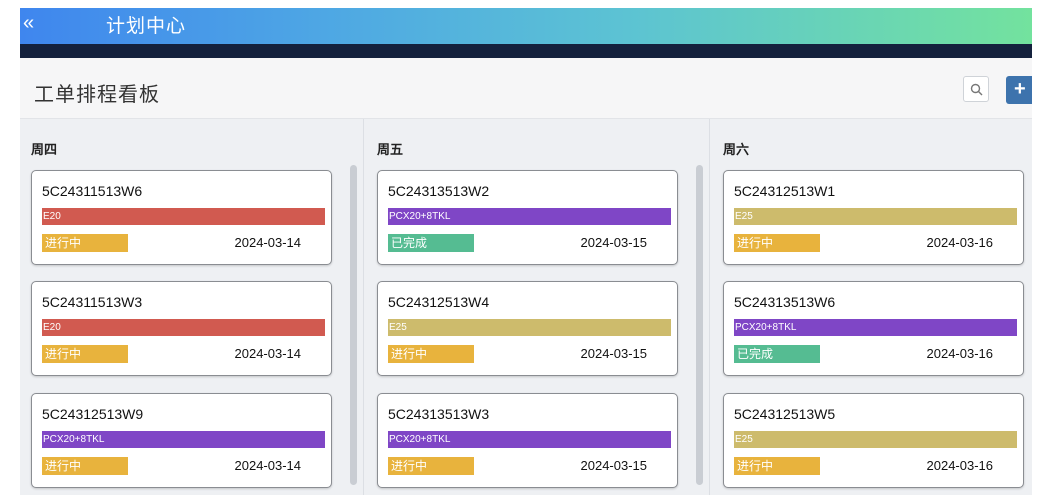  I want to click on work-order-card: 5C24312513W9 PCX20+8TKL 进行中 2024-03-14, so click(181, 440).